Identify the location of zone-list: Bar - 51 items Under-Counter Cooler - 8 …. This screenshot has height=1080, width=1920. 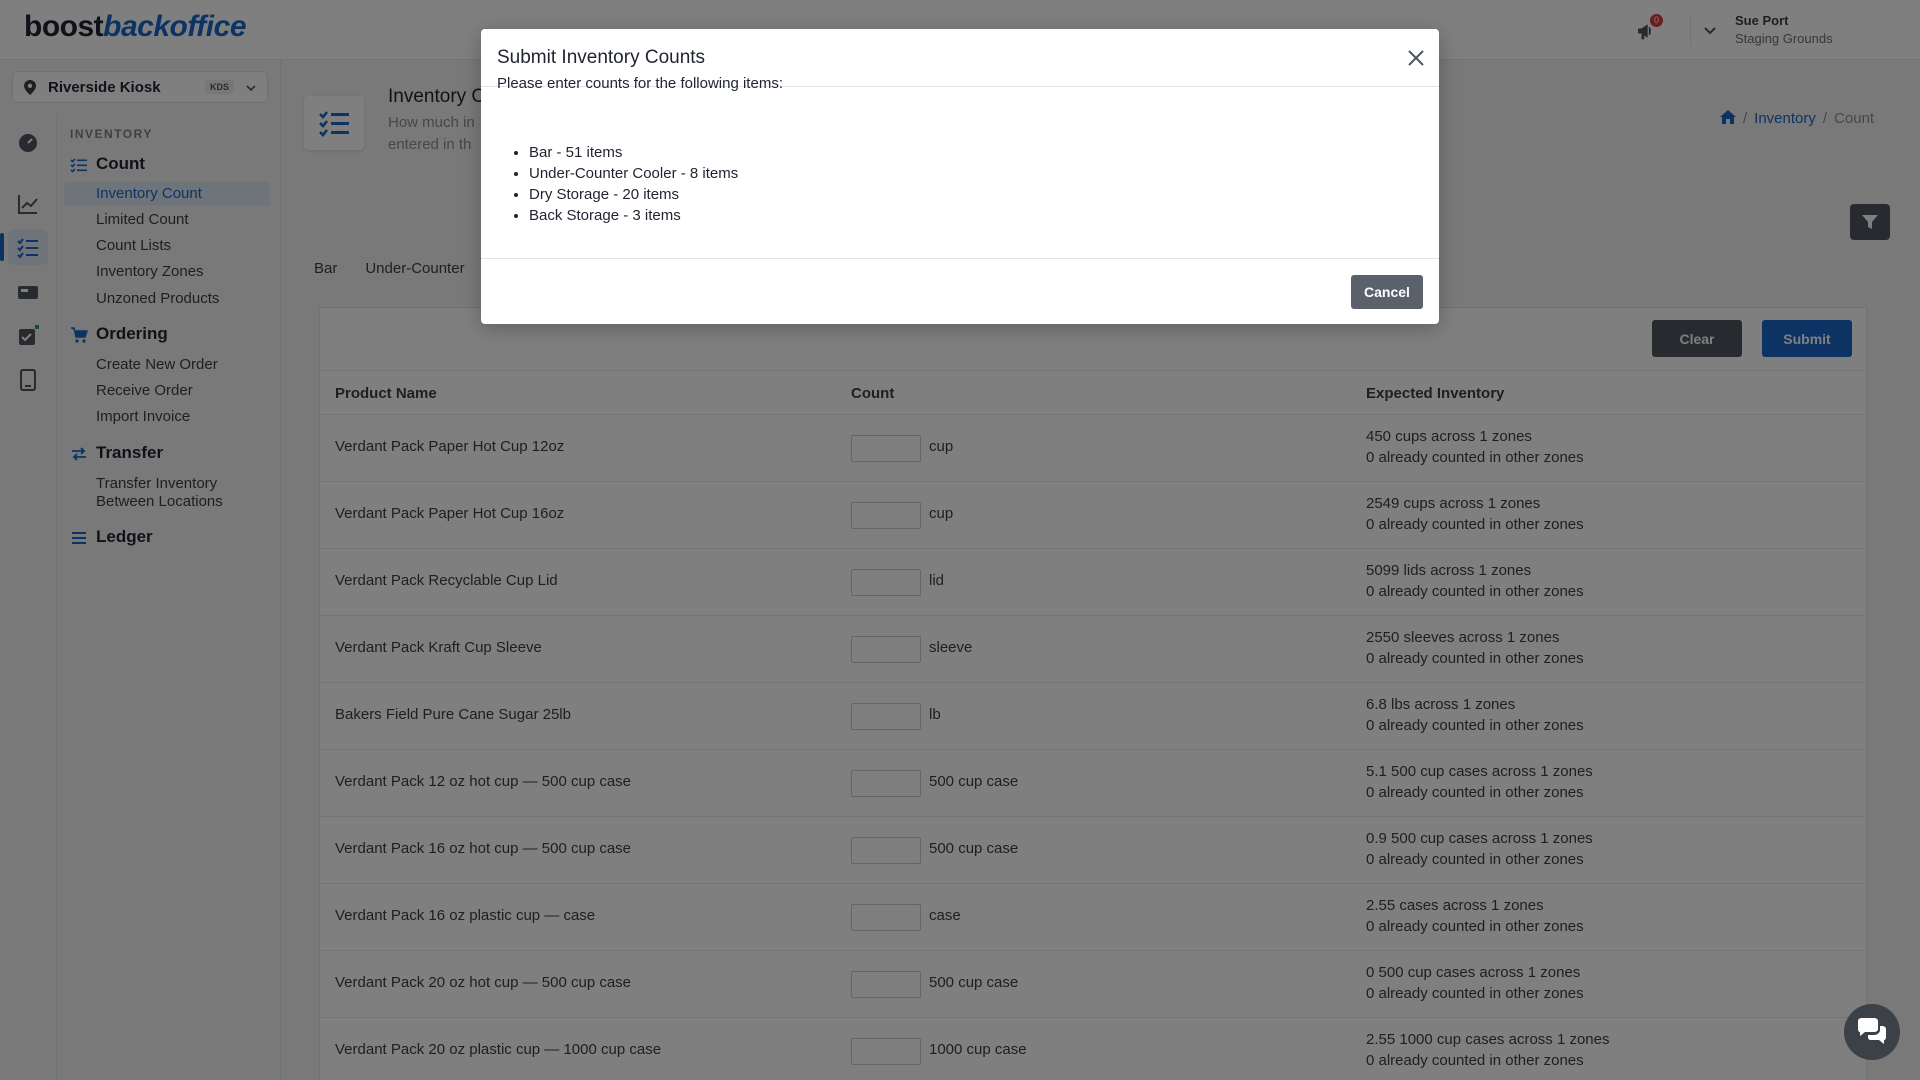
(633, 184).